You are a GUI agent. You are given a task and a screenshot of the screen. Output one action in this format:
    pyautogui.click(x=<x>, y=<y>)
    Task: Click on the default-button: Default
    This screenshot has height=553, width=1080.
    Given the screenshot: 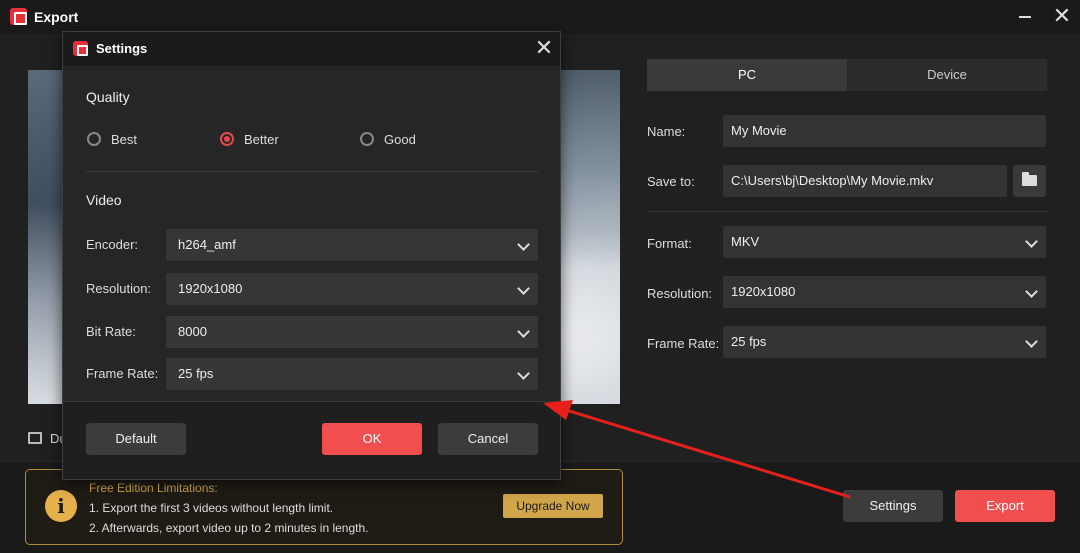 What is the action you would take?
    pyautogui.click(x=136, y=439)
    